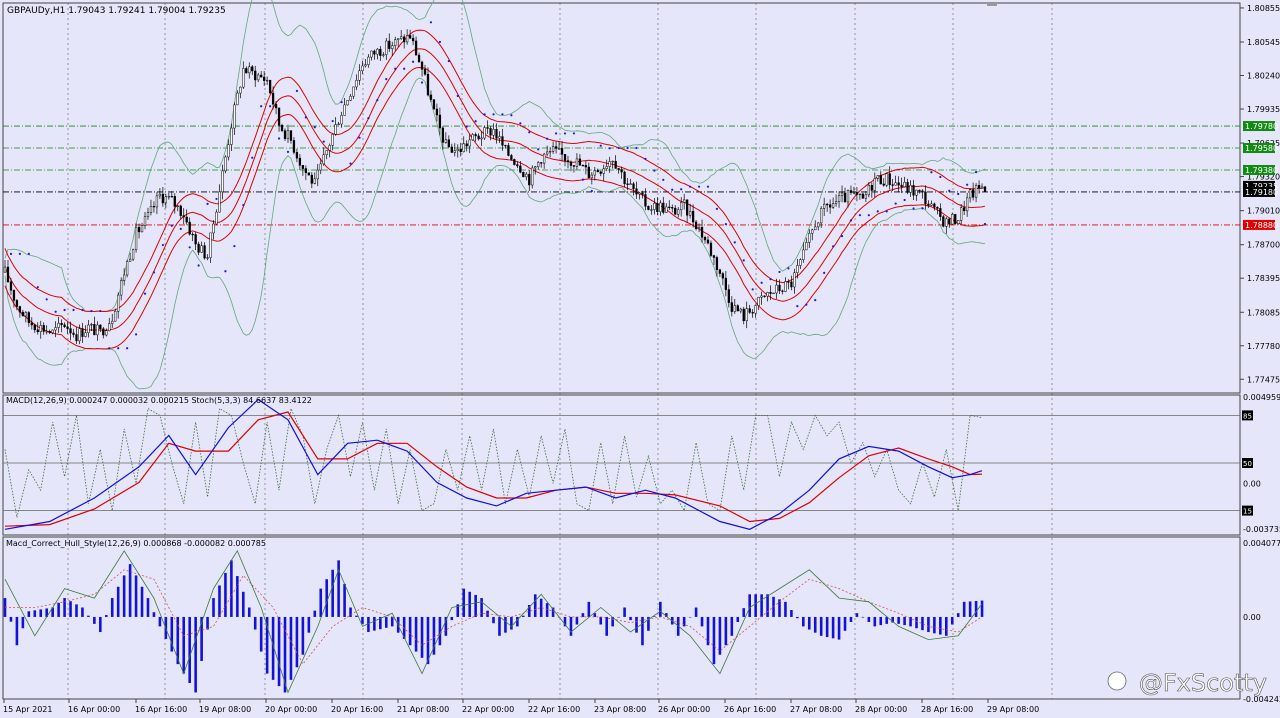 The height and width of the screenshot is (718, 1280). Describe the element at coordinates (992, 4) in the screenshot. I see `chart-shift-marker` at that location.